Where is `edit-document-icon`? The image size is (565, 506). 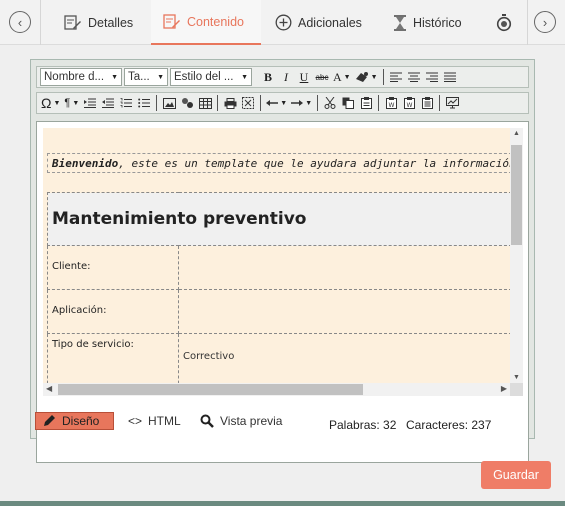
edit-document-icon is located at coordinates (72, 22).